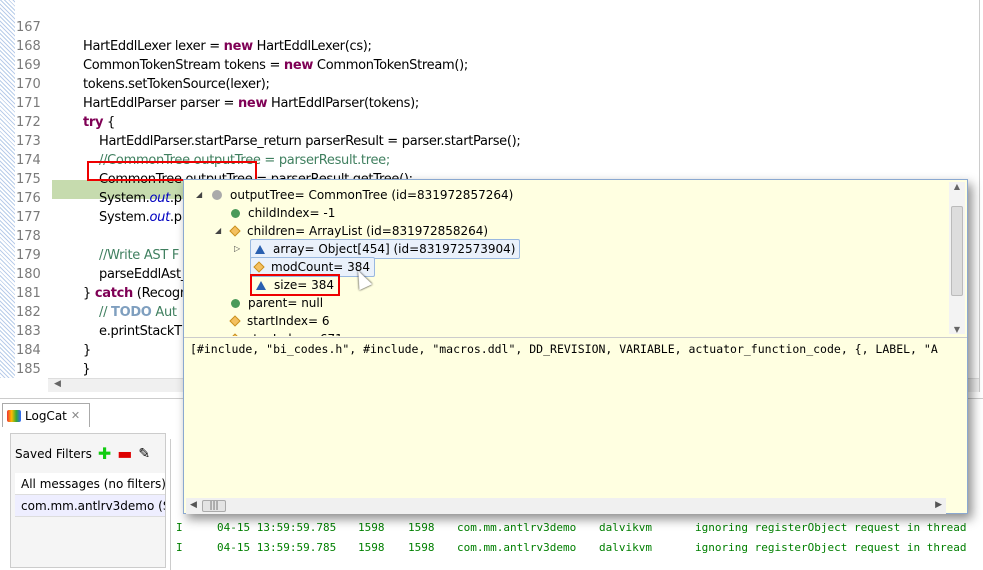  I want to click on code-token: HartEddlParser(tokens);, so click(343, 103).